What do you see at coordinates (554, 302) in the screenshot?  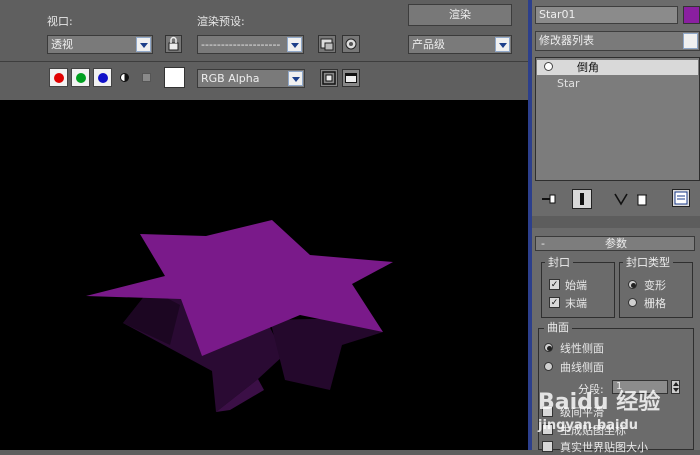 I see `cap-end-checkbox: ✓` at bounding box center [554, 302].